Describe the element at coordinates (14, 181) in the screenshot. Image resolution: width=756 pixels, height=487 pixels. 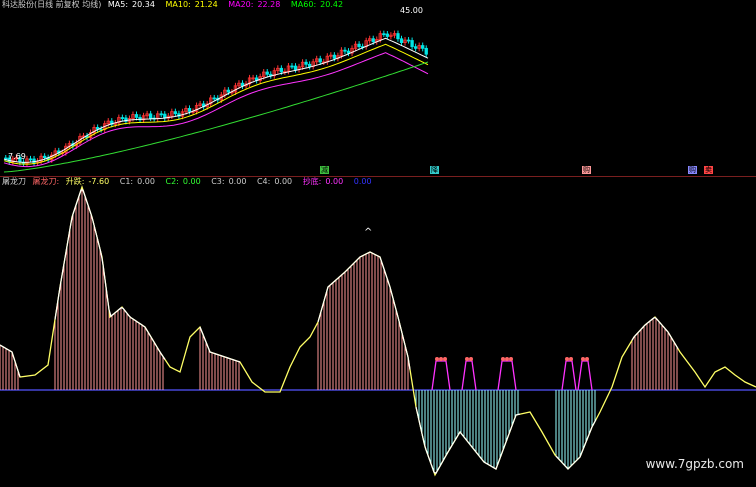
I see `indicator-name: 屠龙刀` at that location.